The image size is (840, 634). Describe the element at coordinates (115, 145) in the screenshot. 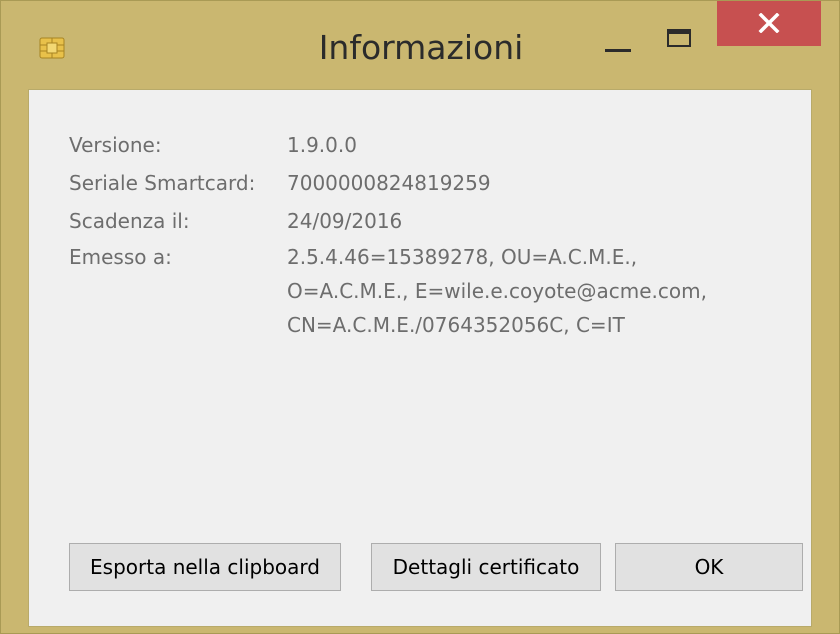

I see `version-label: Versione:` at that location.